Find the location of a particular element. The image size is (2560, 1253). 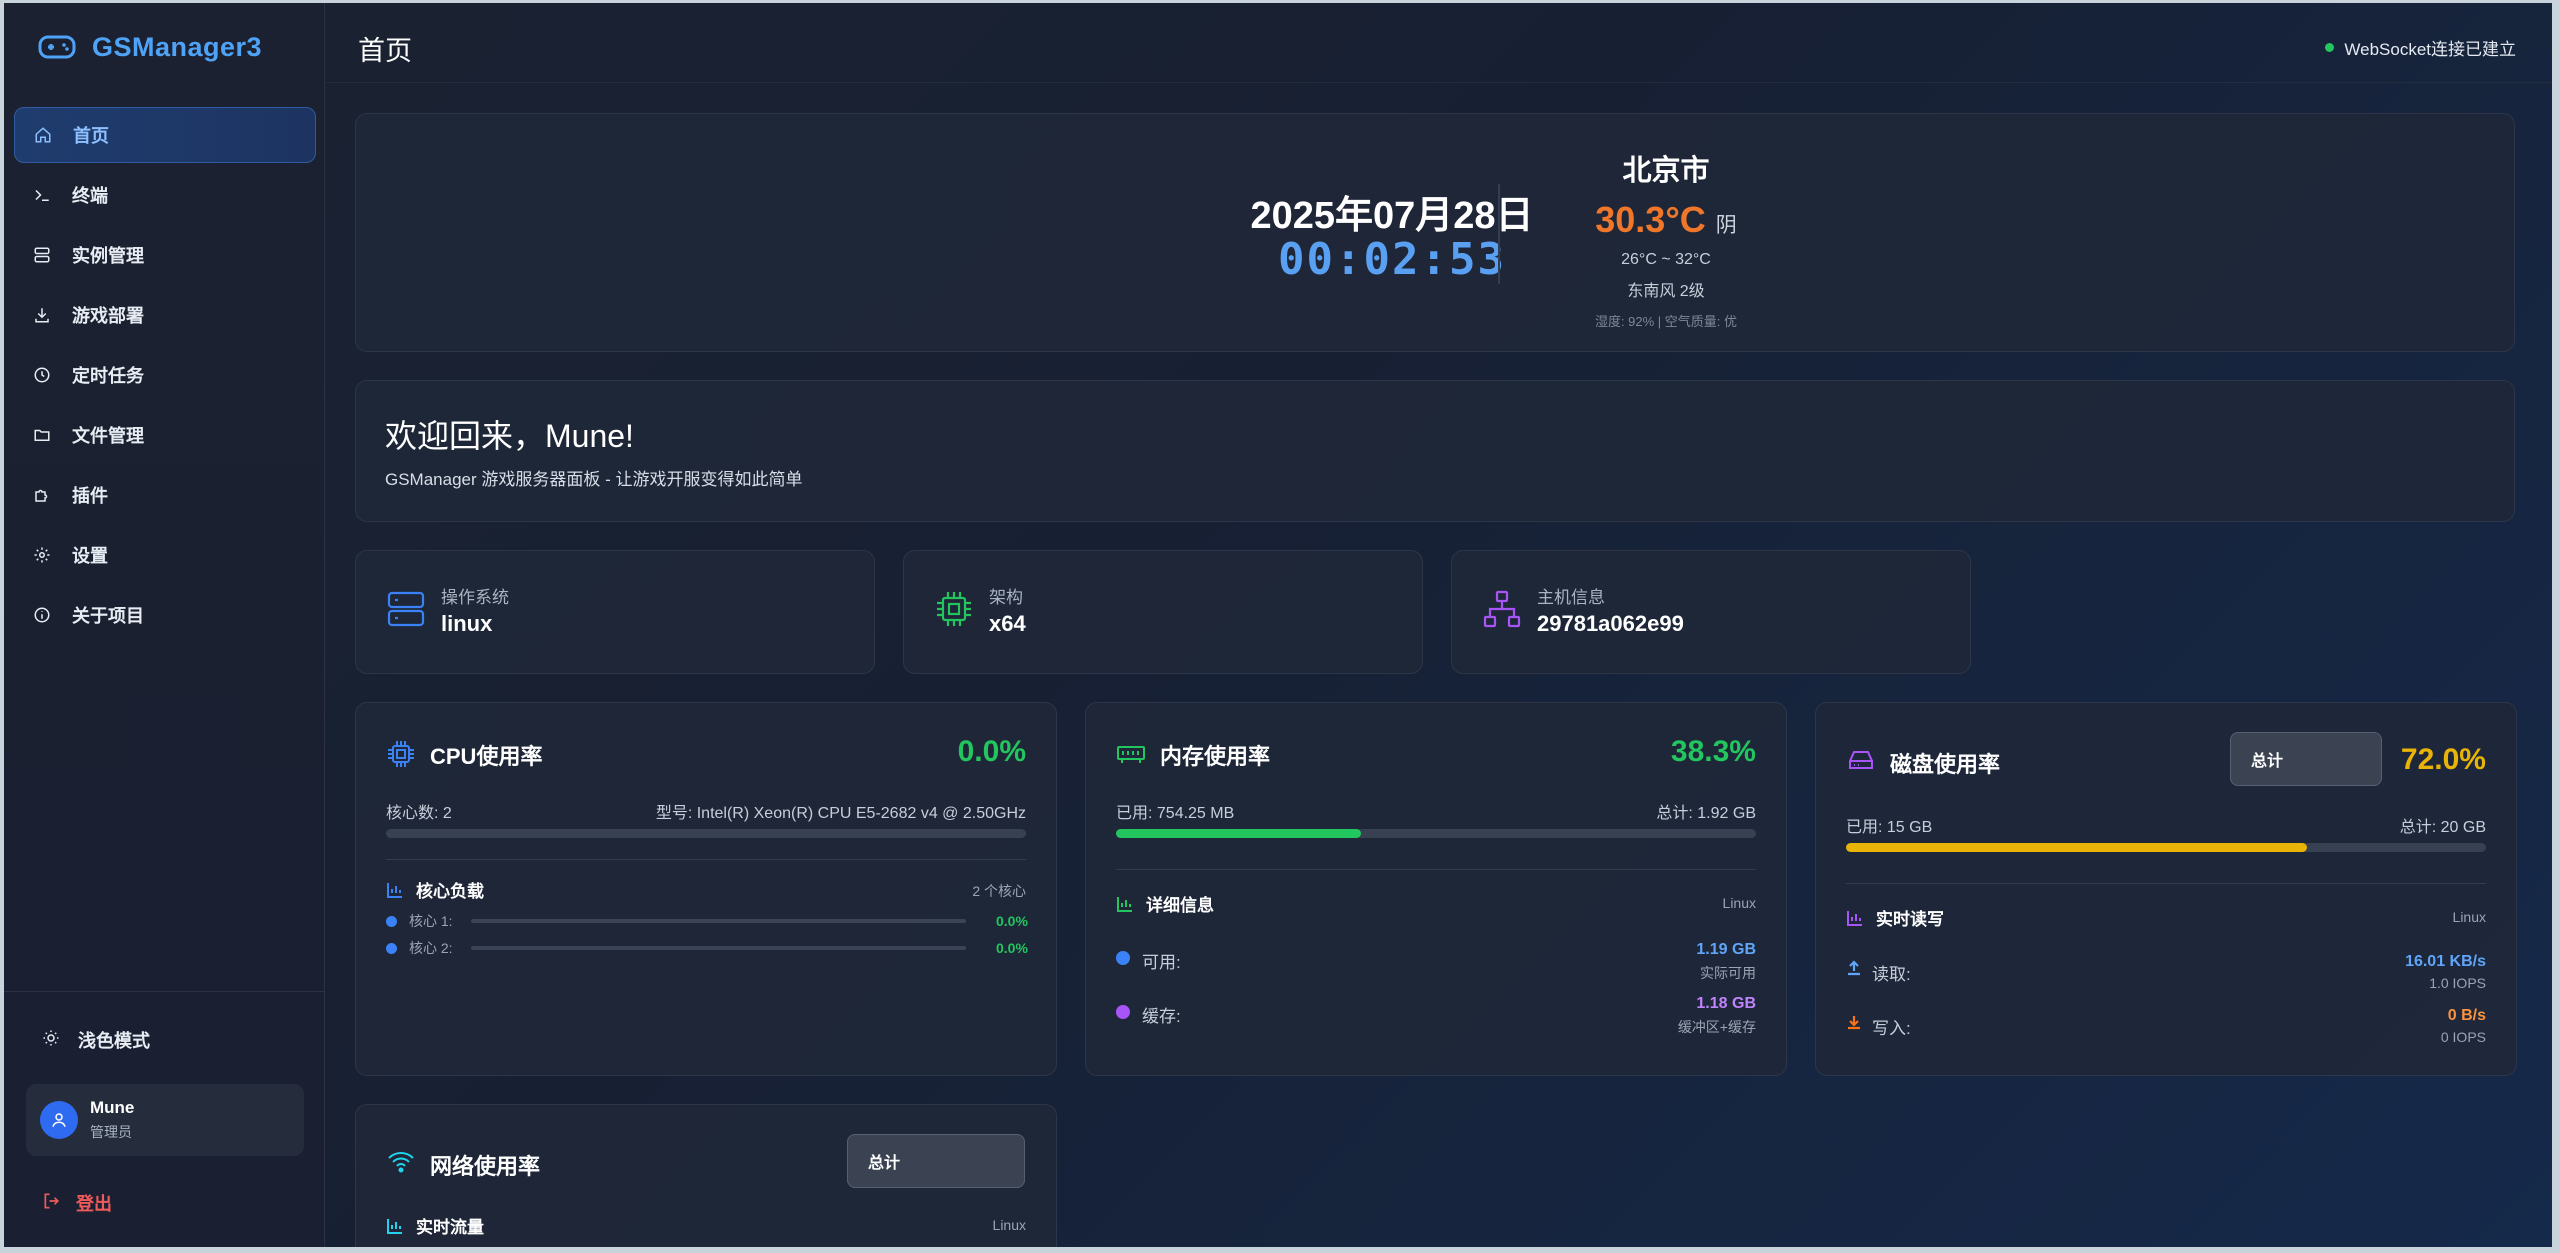

write-iops: 0 IOPS is located at coordinates (2463, 1037).